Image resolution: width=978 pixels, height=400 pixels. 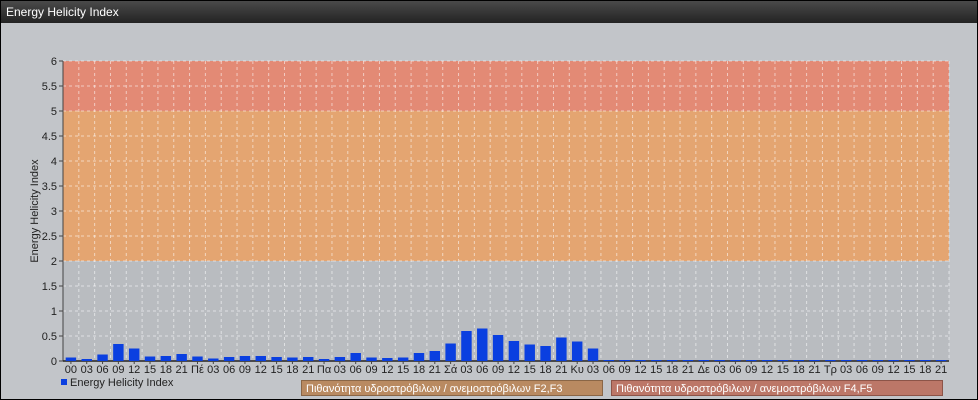 What do you see at coordinates (197, 370) in the screenshot?
I see `x-tick-label: Πέ` at bounding box center [197, 370].